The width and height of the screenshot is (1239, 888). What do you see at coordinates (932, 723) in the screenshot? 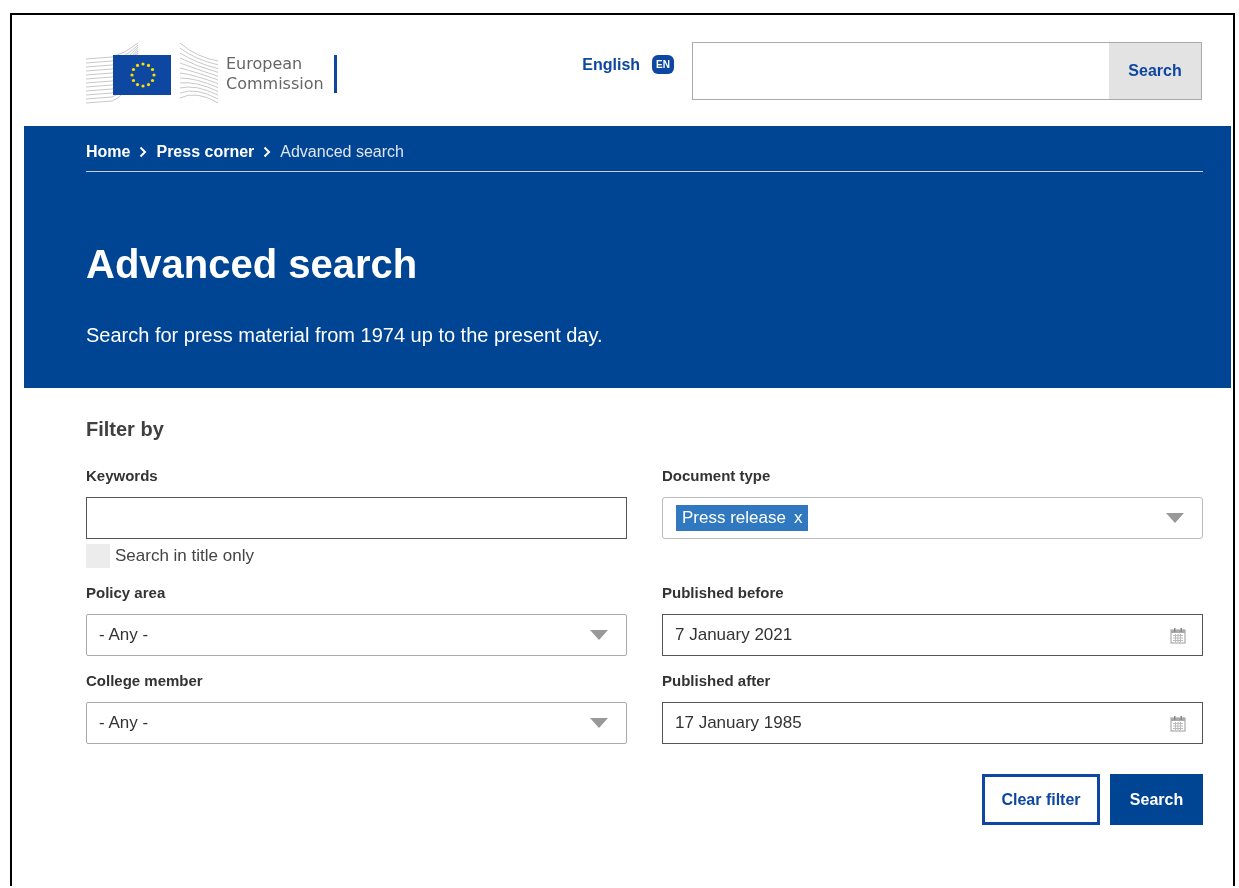
I see `date-field: 17 January 1985` at bounding box center [932, 723].